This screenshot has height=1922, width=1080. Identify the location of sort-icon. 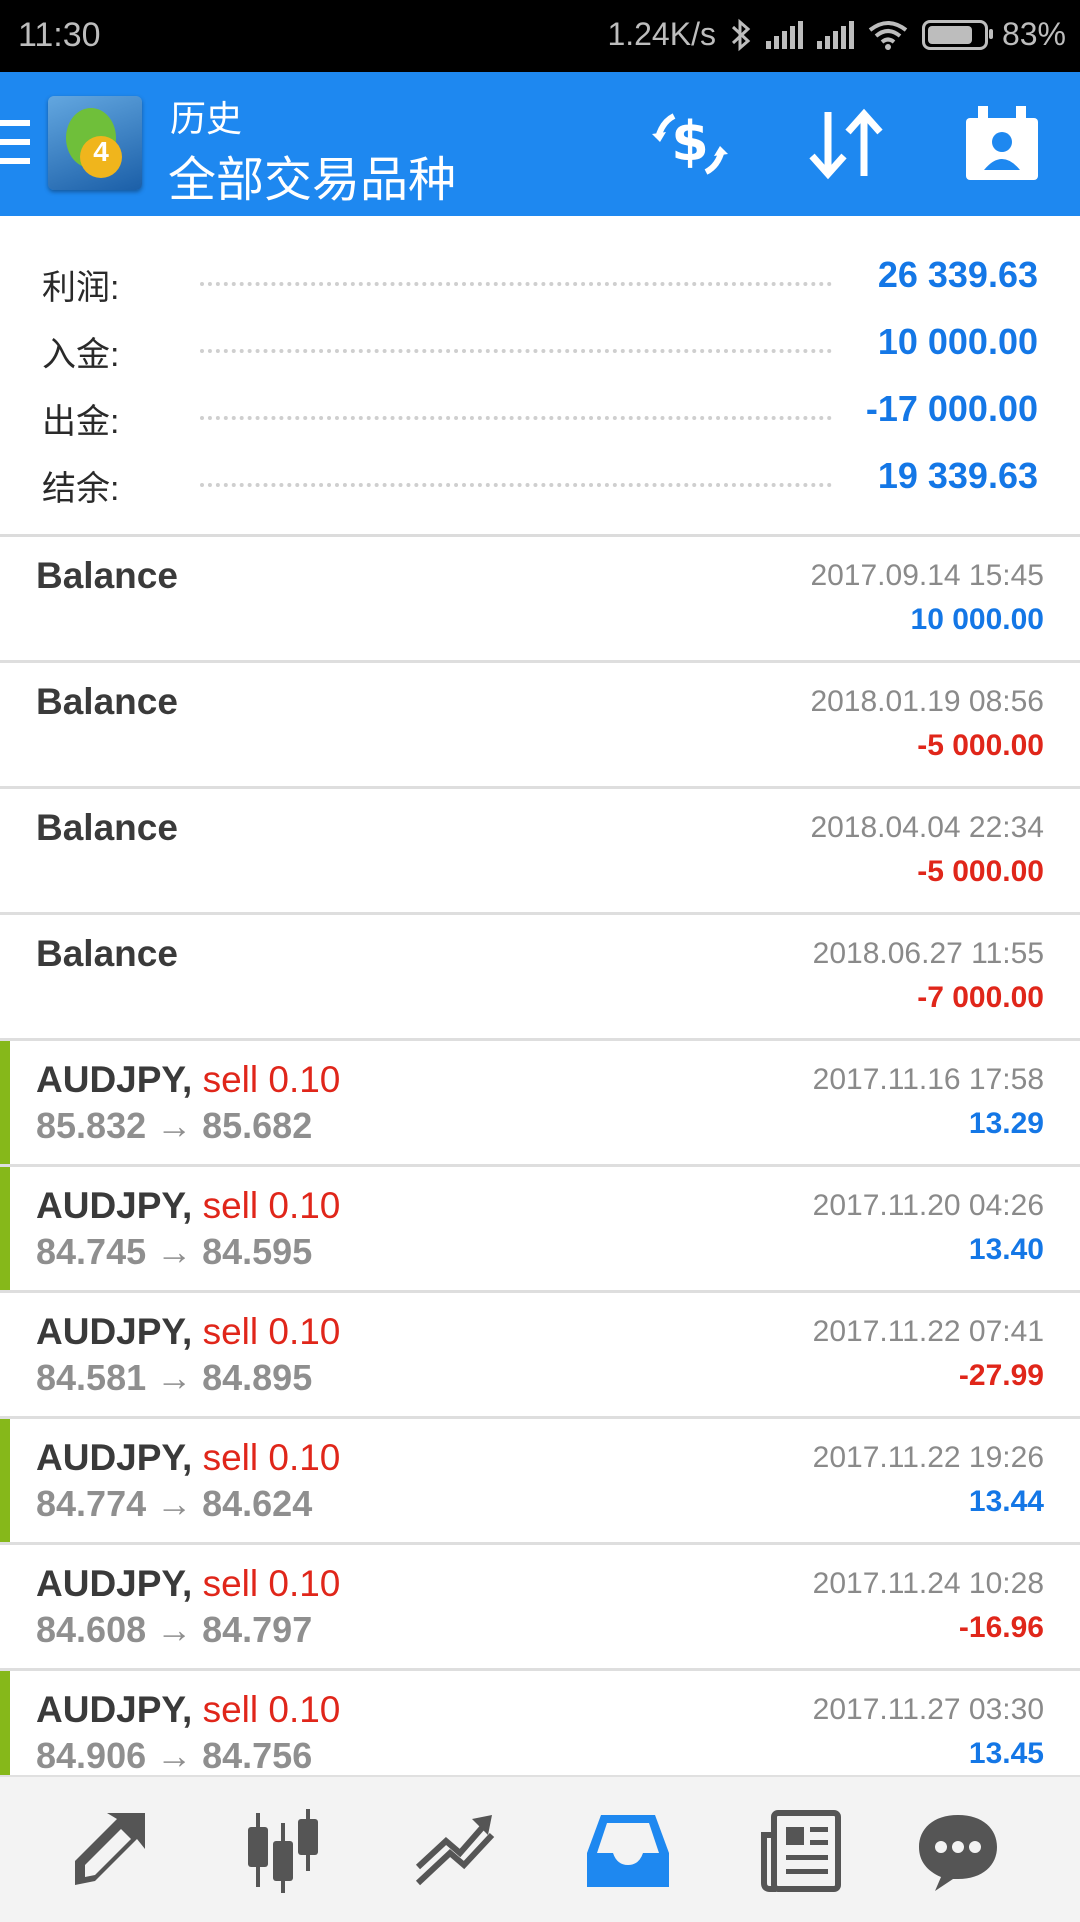
(846, 144).